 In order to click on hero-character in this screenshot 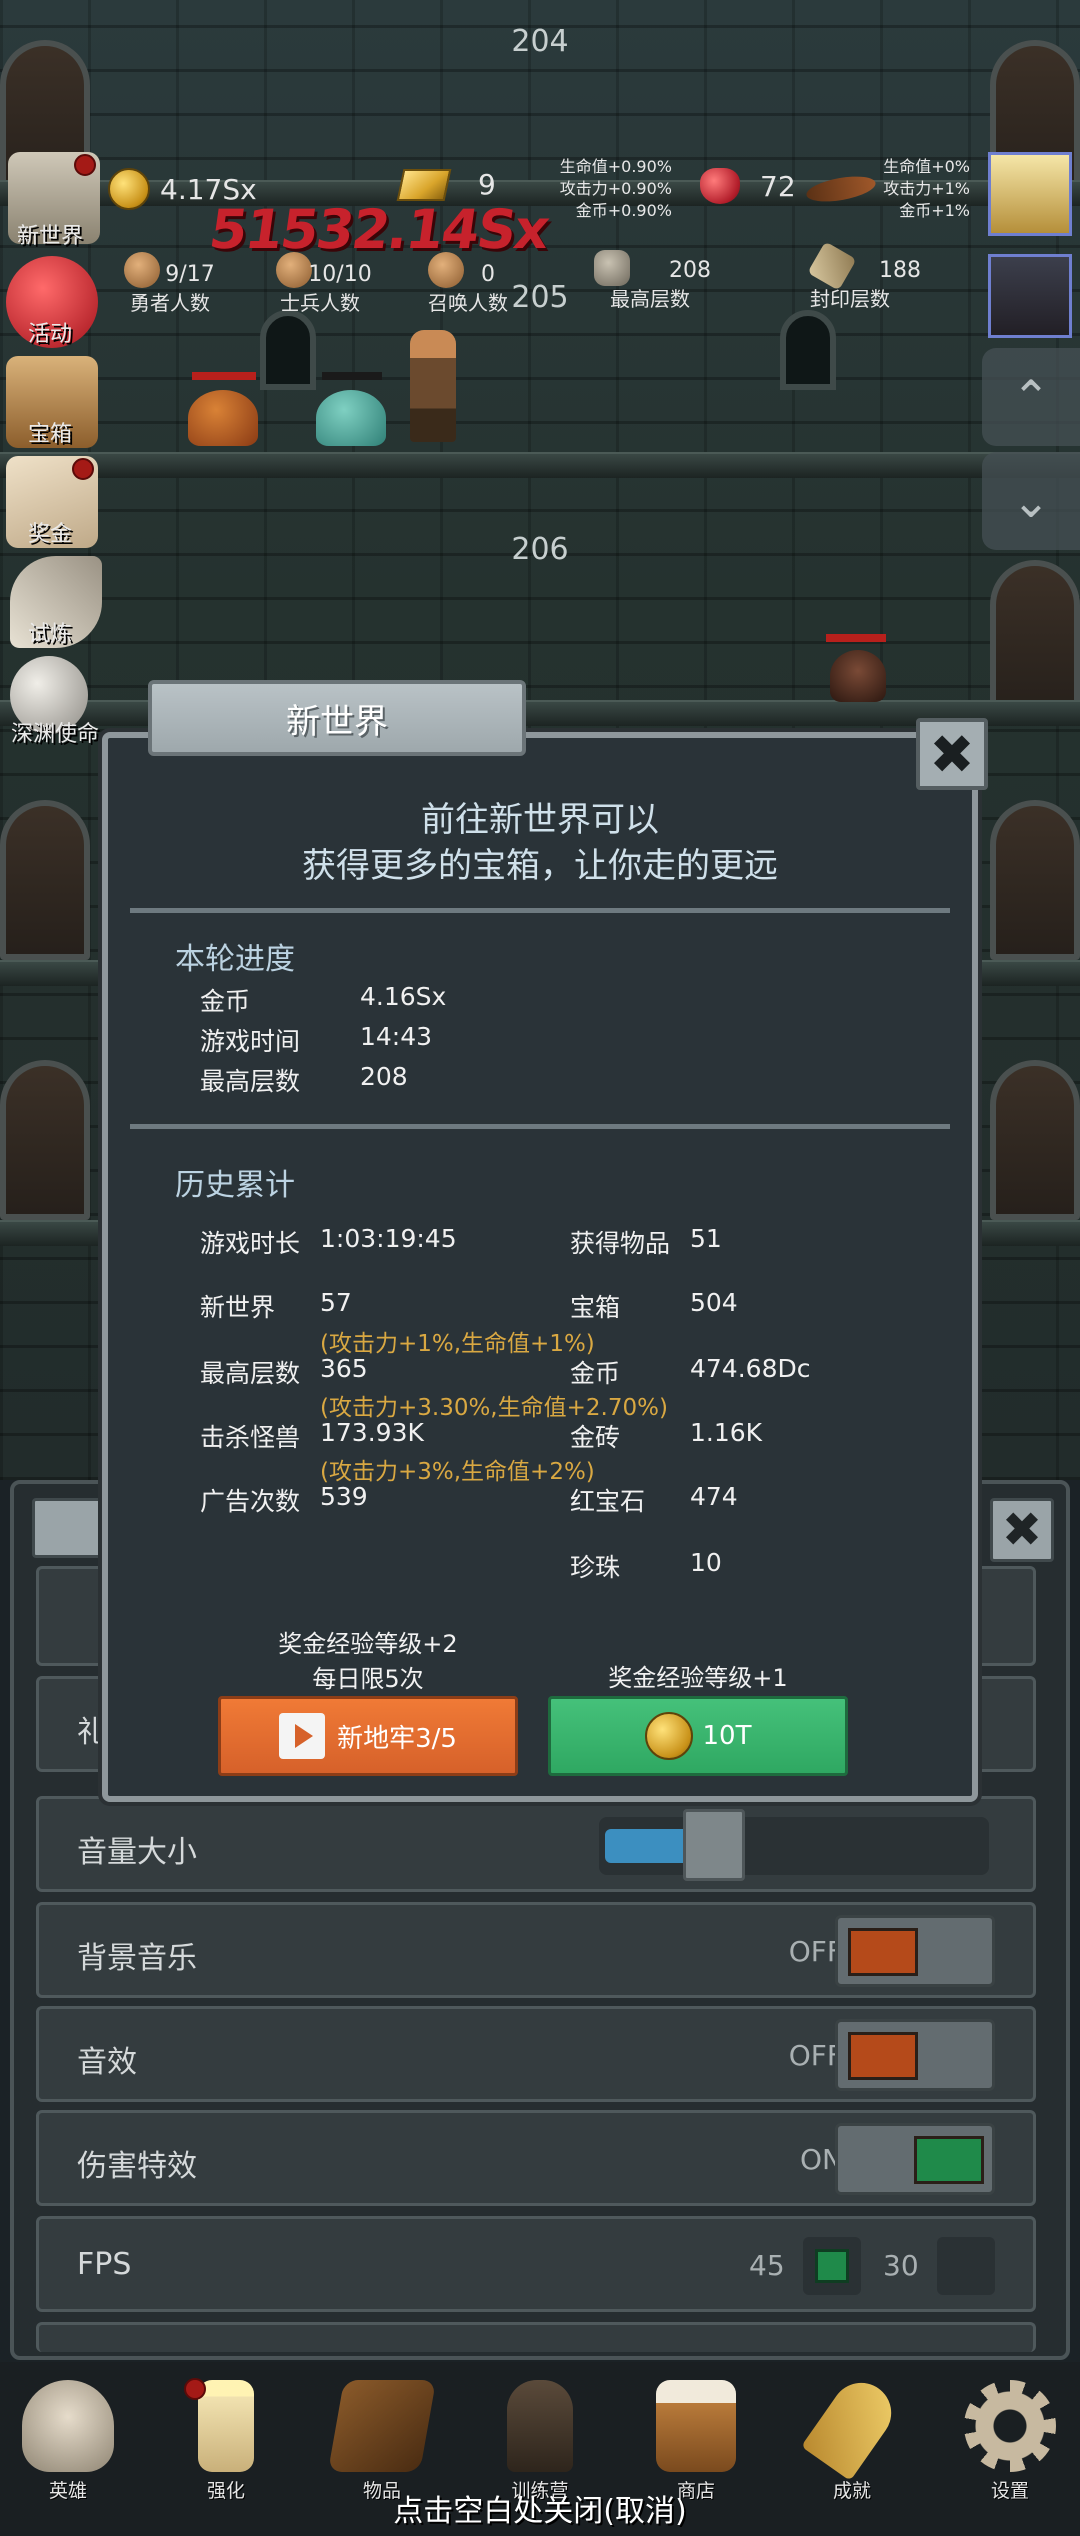, I will do `click(433, 386)`.